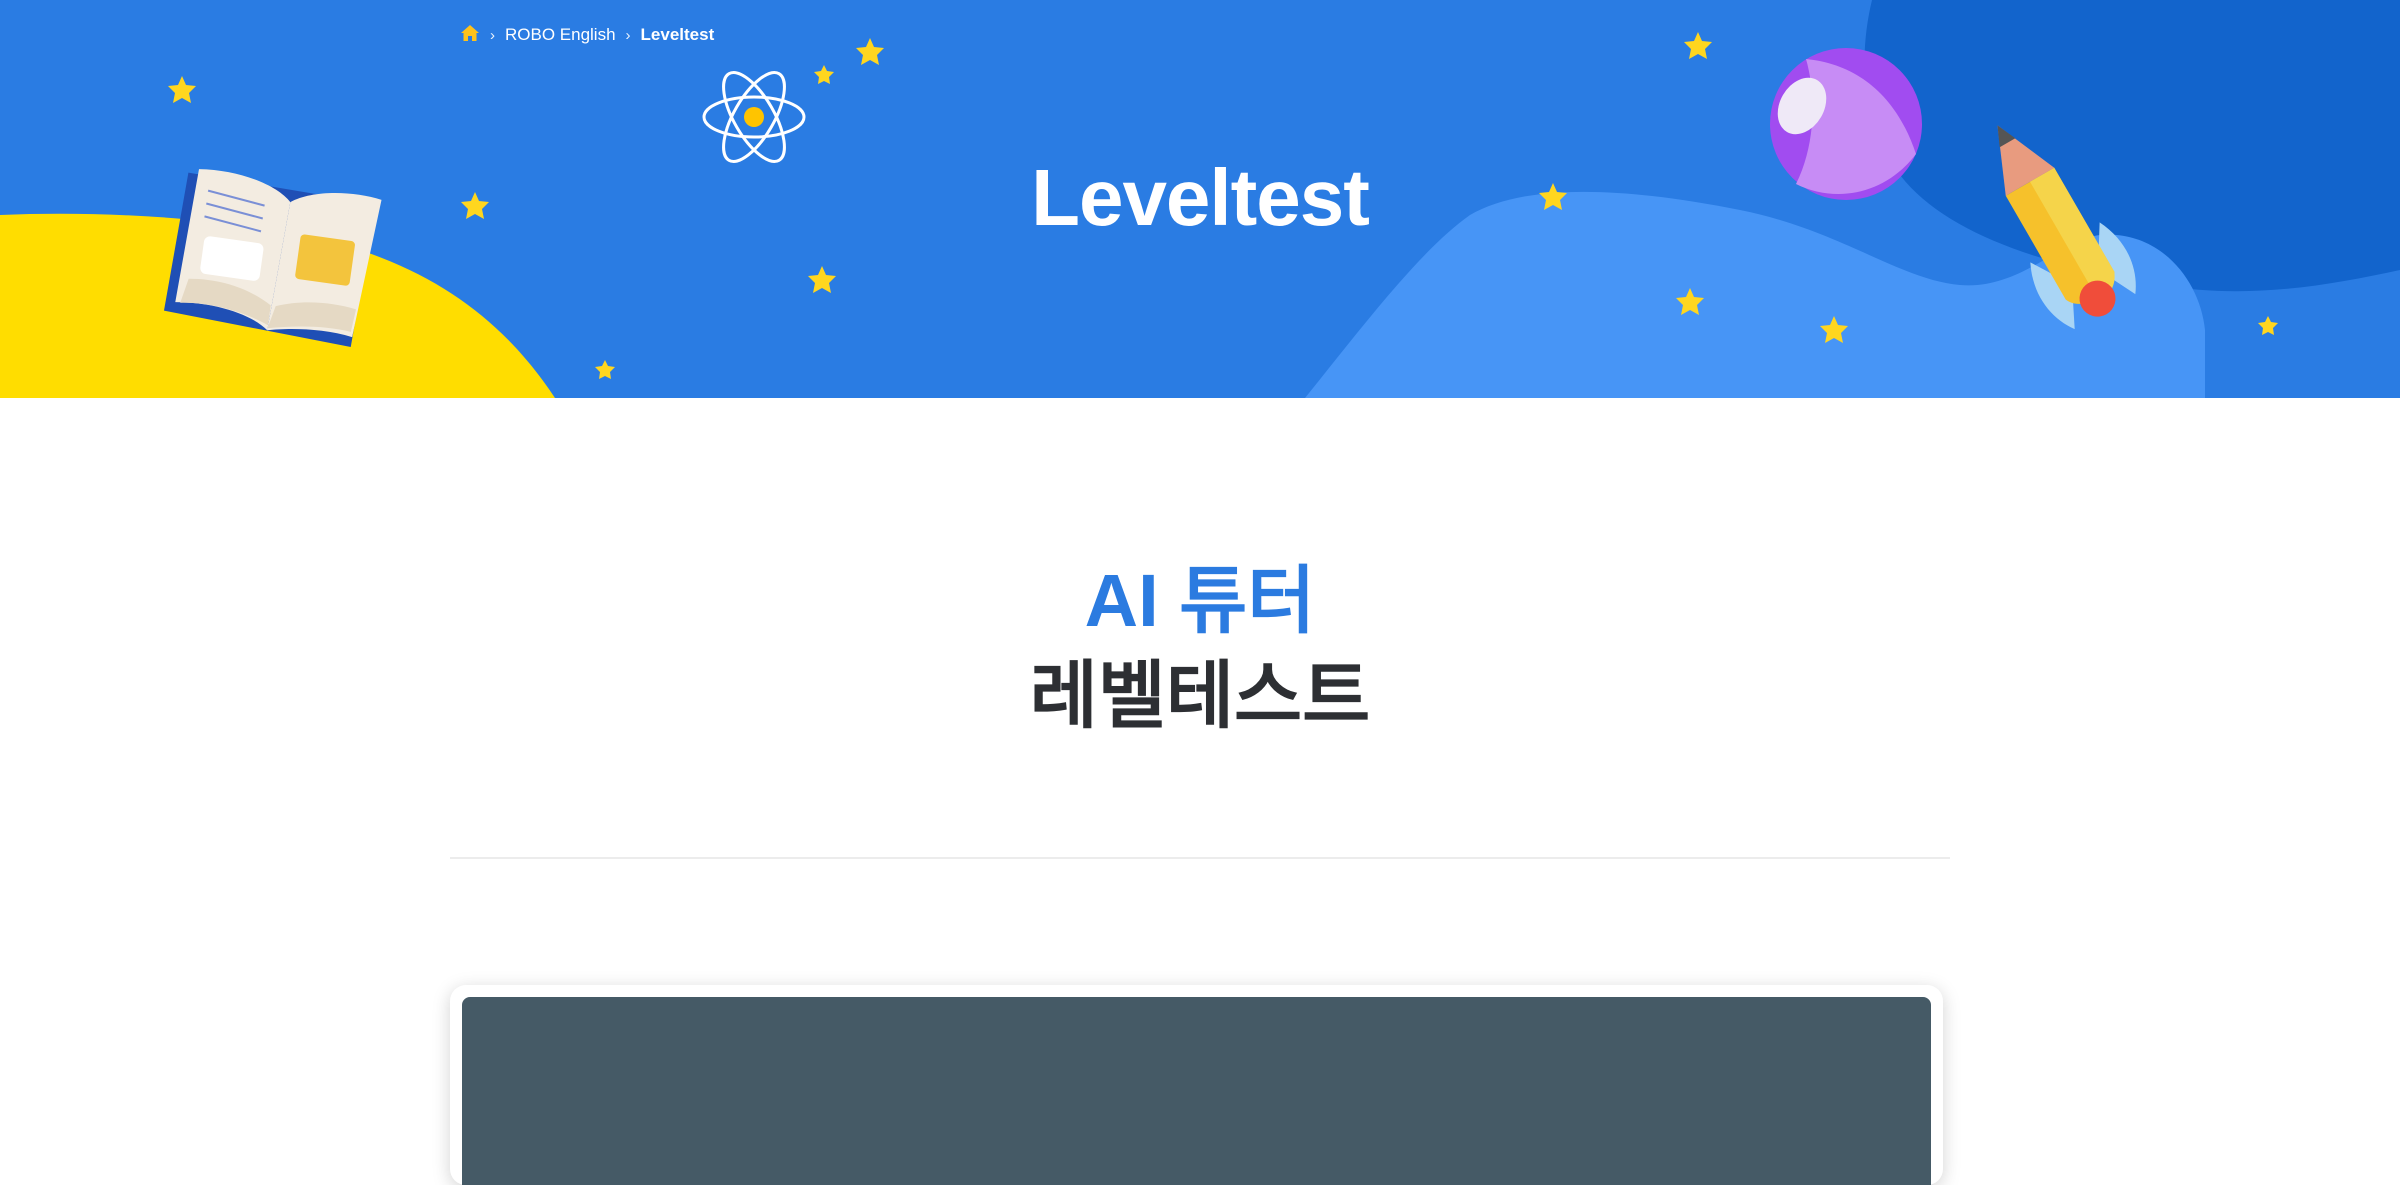 The image size is (2400, 1185). What do you see at coordinates (470, 32) in the screenshot?
I see `home-icon` at bounding box center [470, 32].